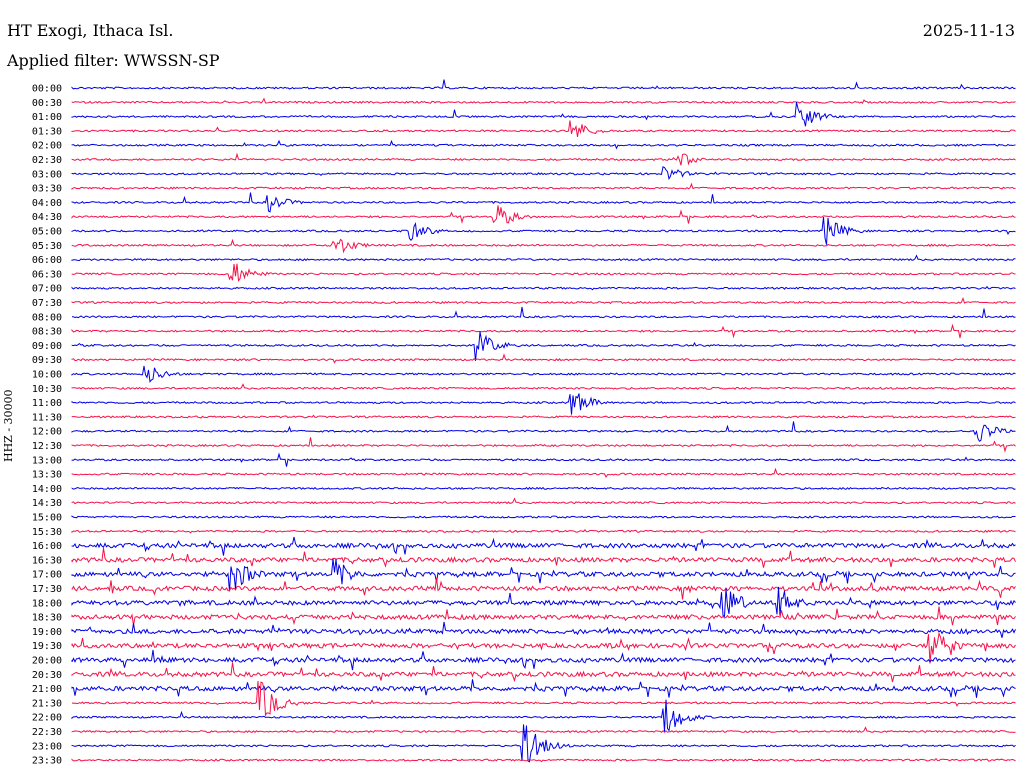 Image resolution: width=1024 pixels, height=780 pixels. What do you see at coordinates (47, 603) in the screenshot?
I see `row-time-label: 18:00` at bounding box center [47, 603].